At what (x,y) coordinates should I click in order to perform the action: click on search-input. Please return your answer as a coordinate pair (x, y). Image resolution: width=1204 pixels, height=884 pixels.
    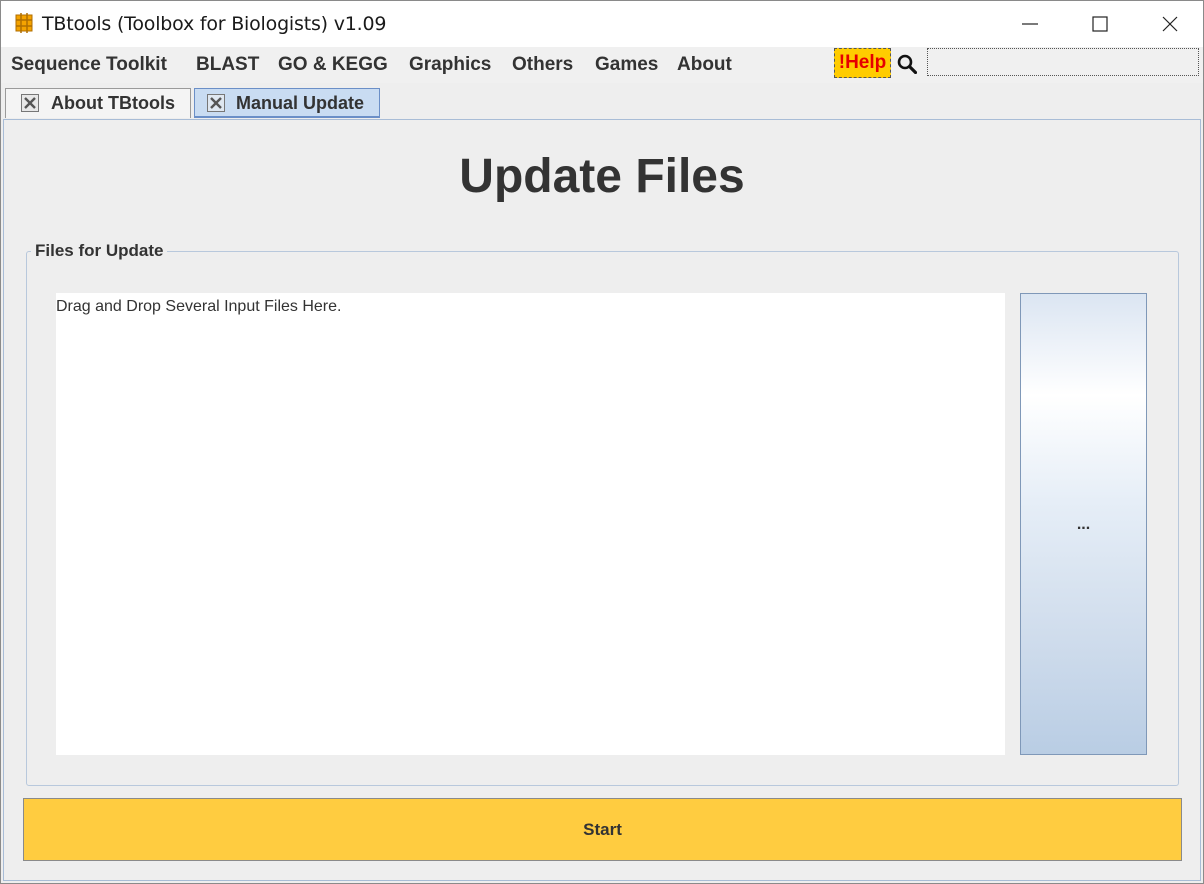
    Looking at the image, I should click on (1063, 62).